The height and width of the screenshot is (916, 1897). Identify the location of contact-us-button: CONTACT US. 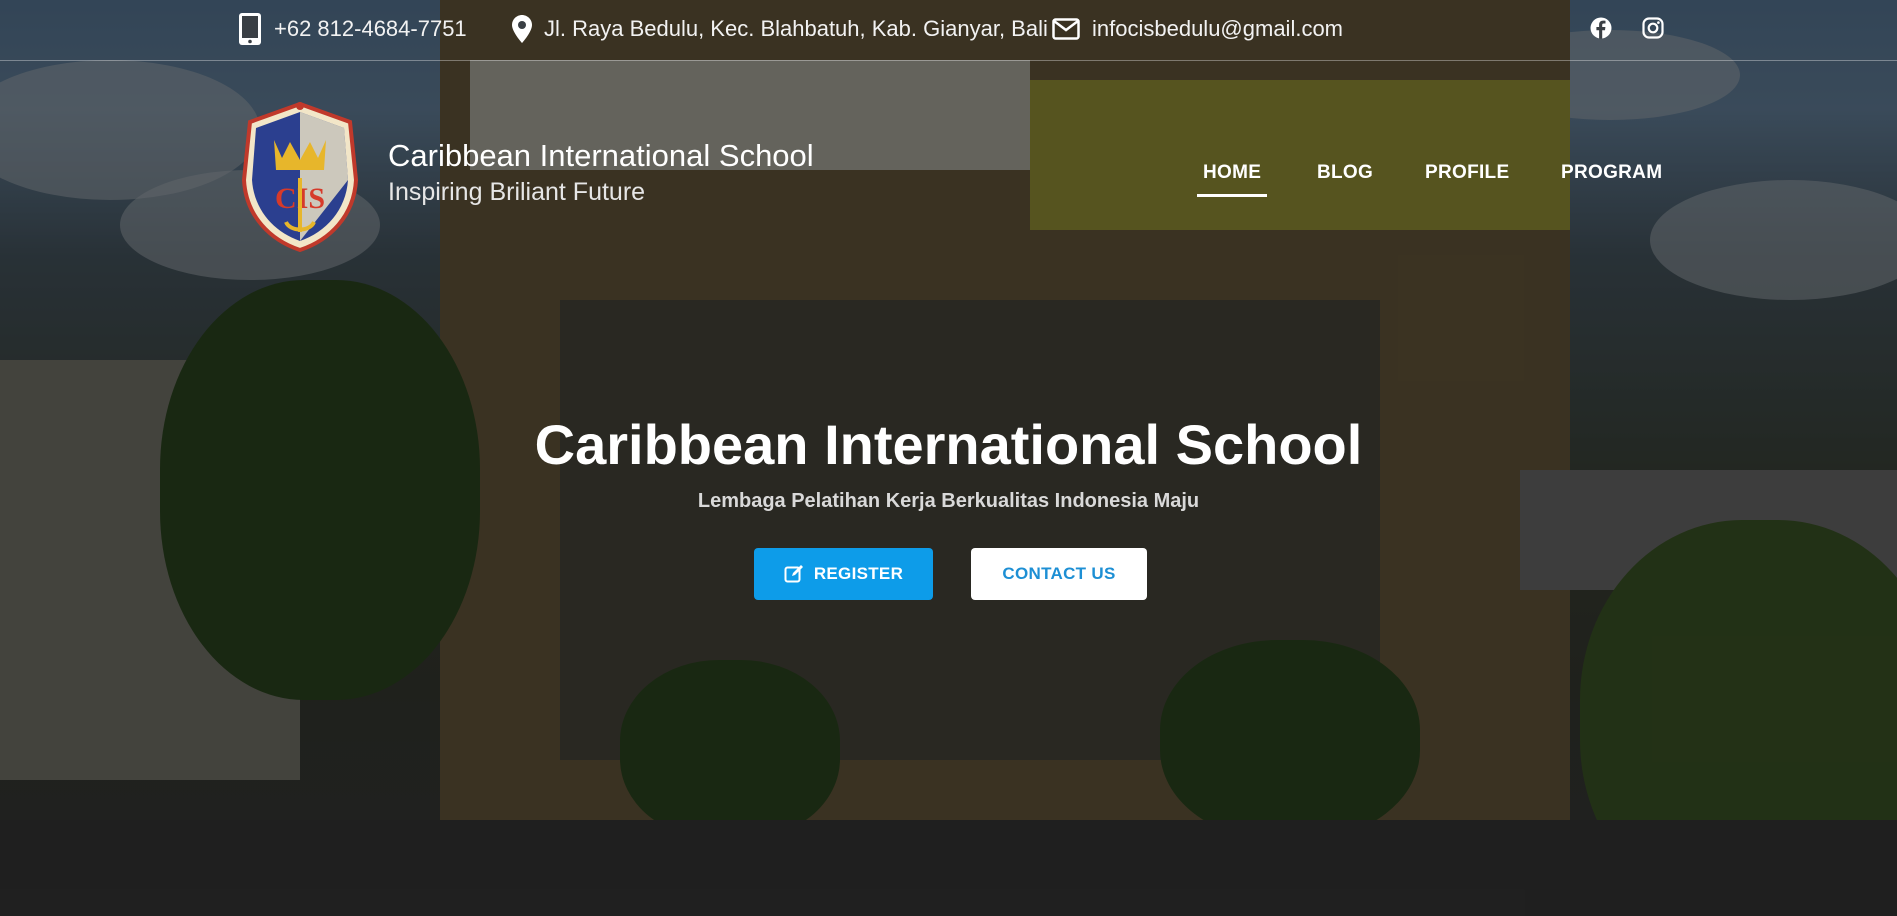
(1059, 574).